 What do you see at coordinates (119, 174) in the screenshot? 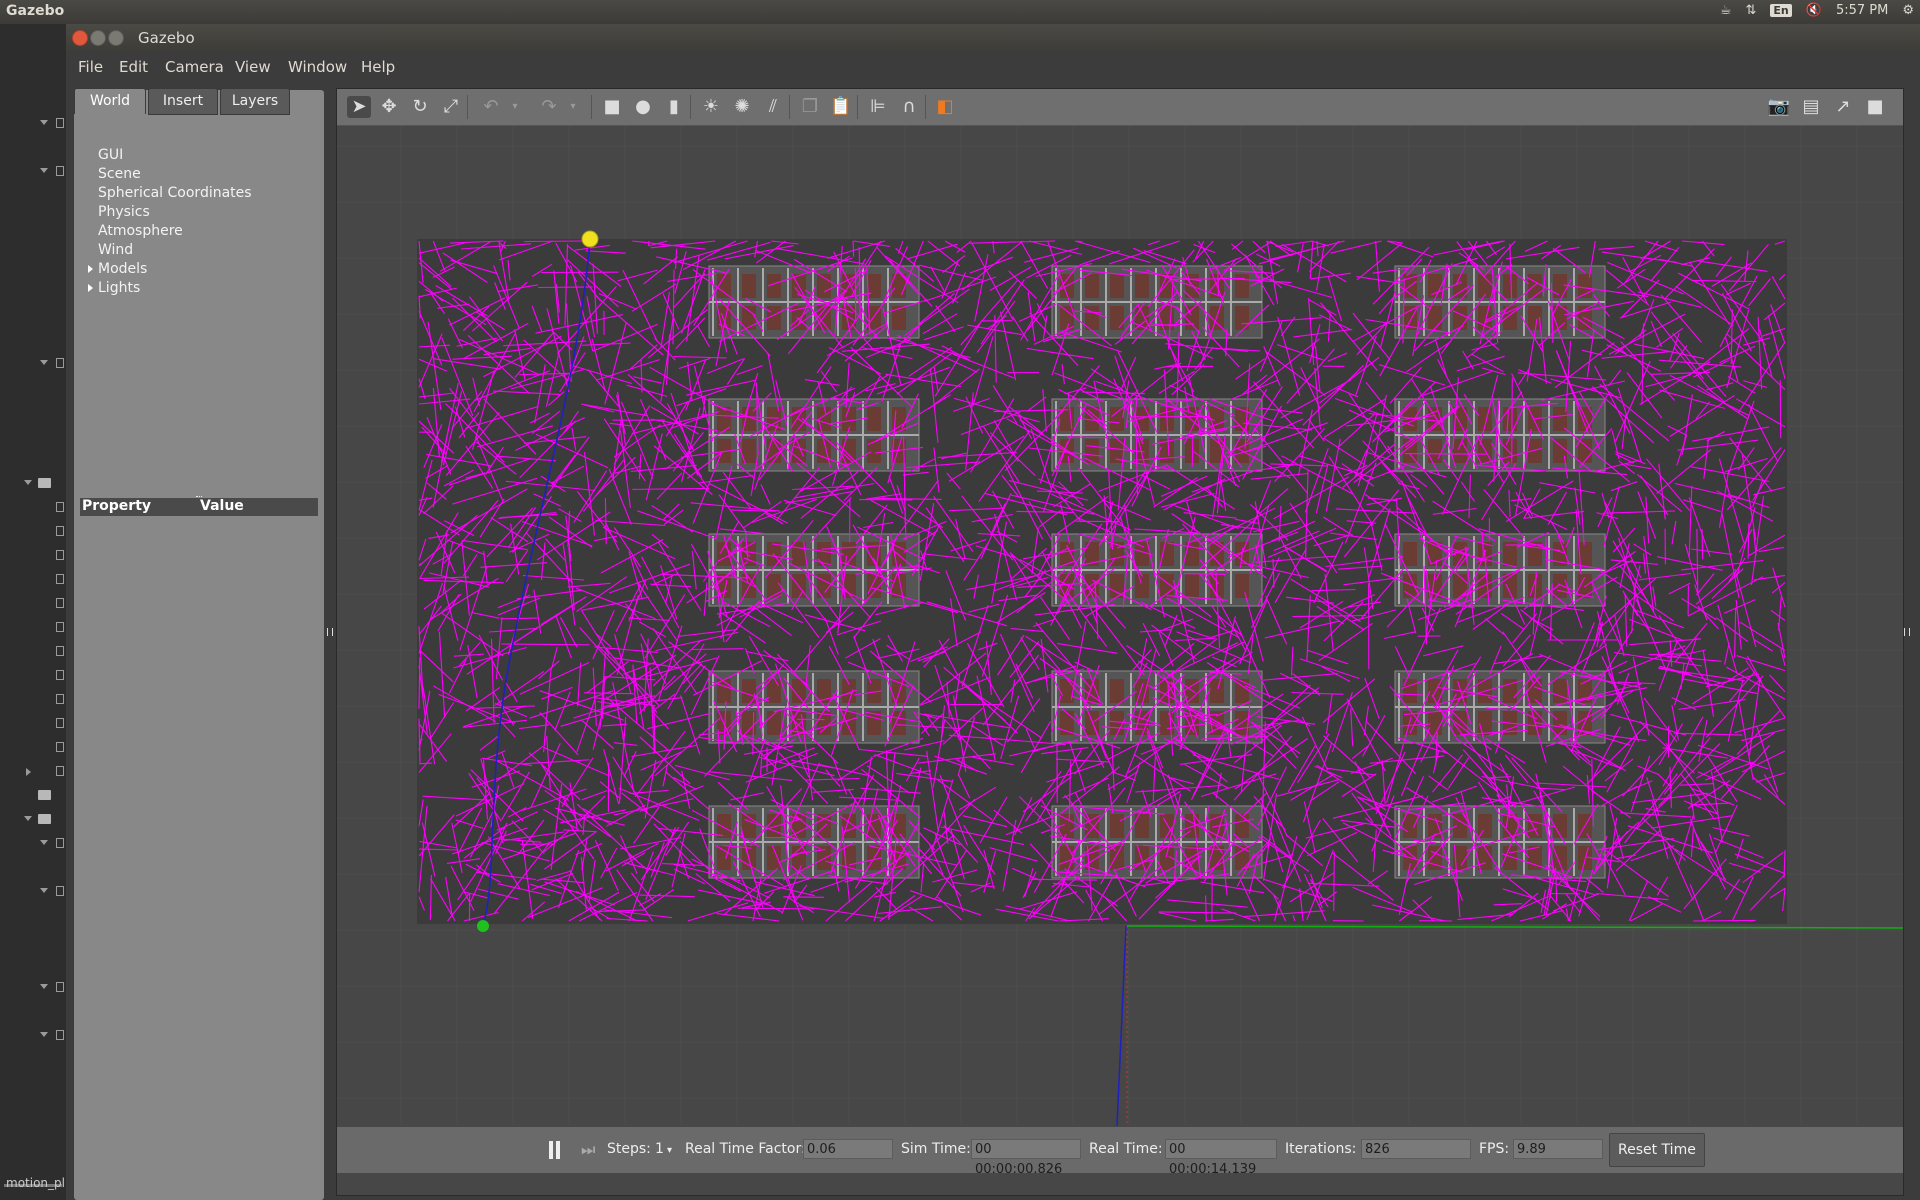
I see `tree-item-scene: Scene` at bounding box center [119, 174].